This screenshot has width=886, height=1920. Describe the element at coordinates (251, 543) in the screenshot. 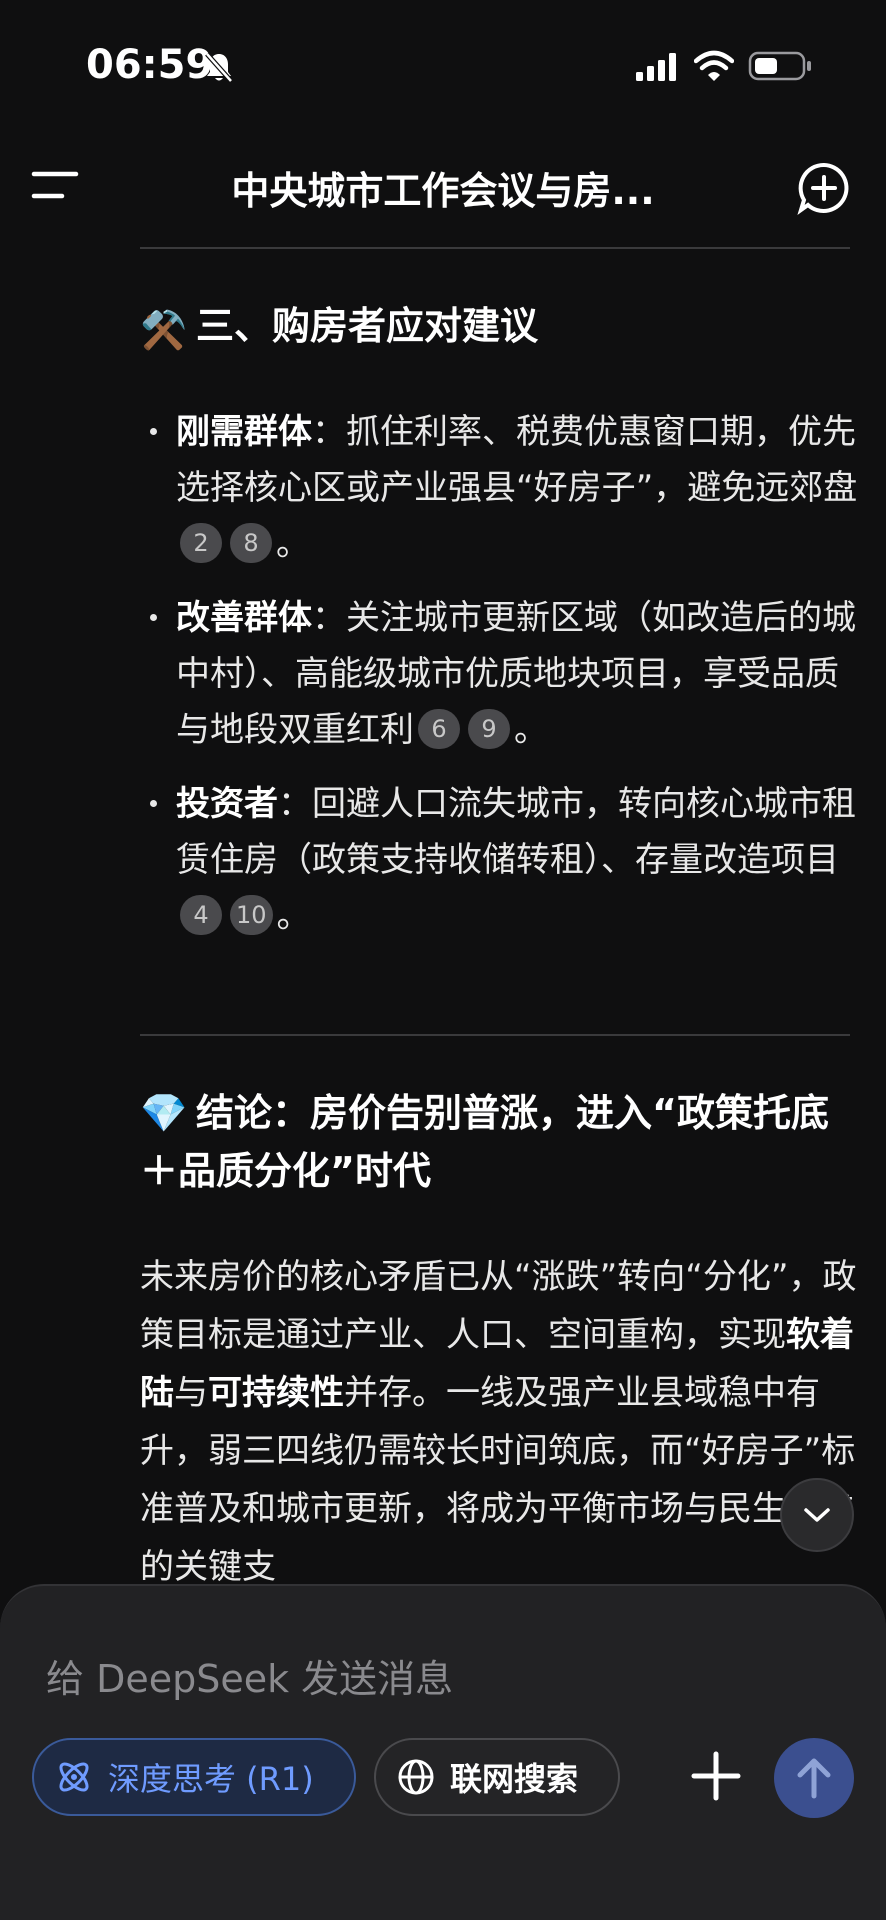

I see `citation-badge: 8` at that location.